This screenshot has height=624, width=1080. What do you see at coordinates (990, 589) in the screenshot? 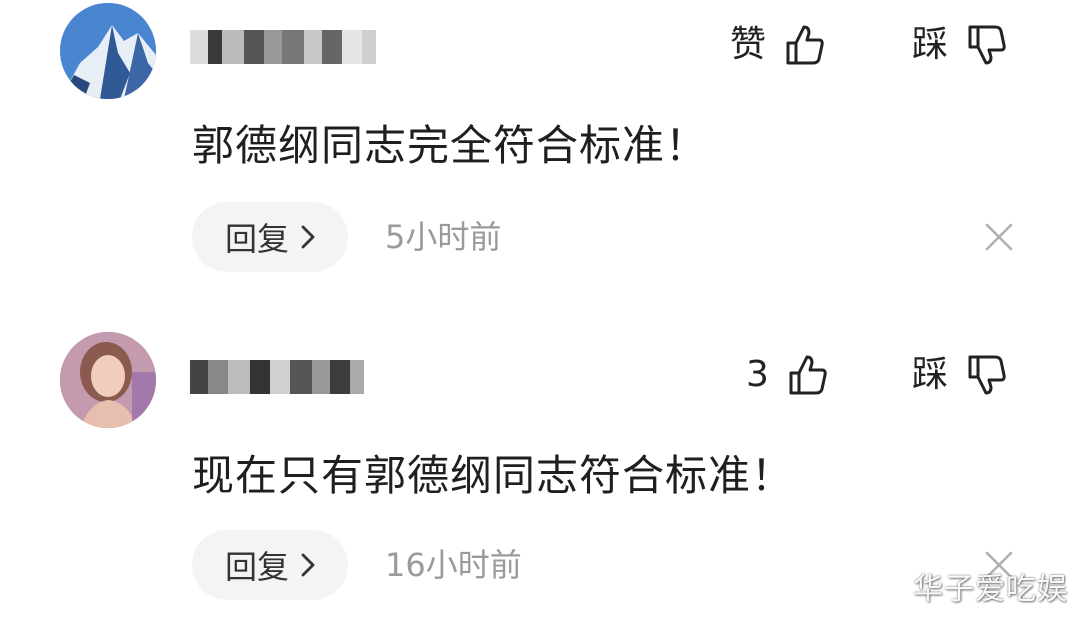
I see `watermark-text: 华子爱吃娱` at bounding box center [990, 589].